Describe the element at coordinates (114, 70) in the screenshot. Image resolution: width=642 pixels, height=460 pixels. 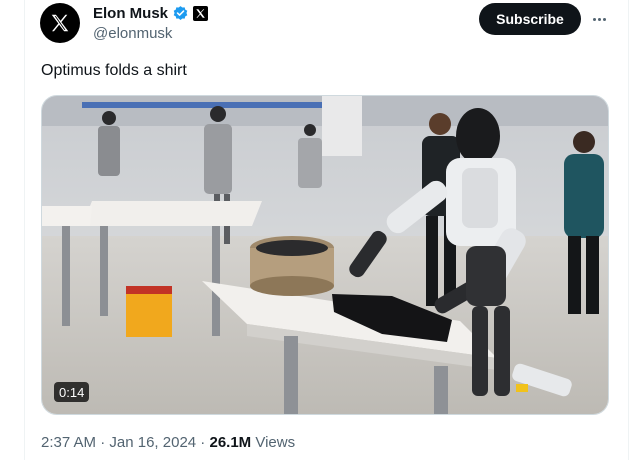
I see `tweet-text: Optimus folds a shirt` at that location.